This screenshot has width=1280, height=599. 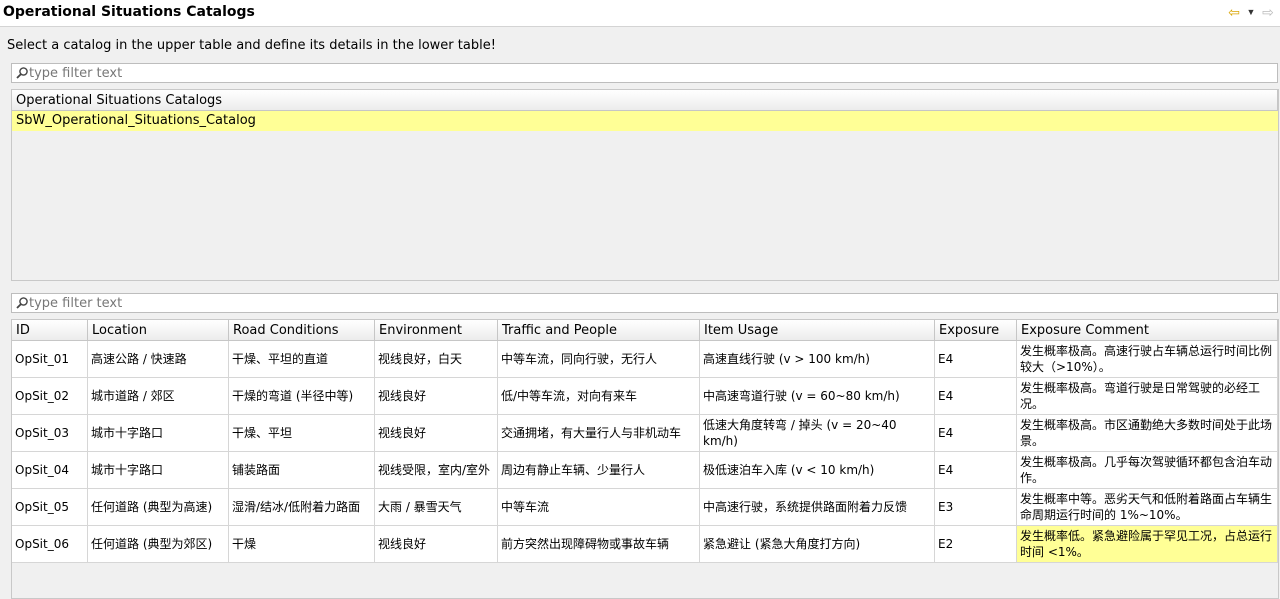 What do you see at coordinates (436, 507) in the screenshot?
I see `cell-environment: 大雨 / 暴雪天气` at bounding box center [436, 507].